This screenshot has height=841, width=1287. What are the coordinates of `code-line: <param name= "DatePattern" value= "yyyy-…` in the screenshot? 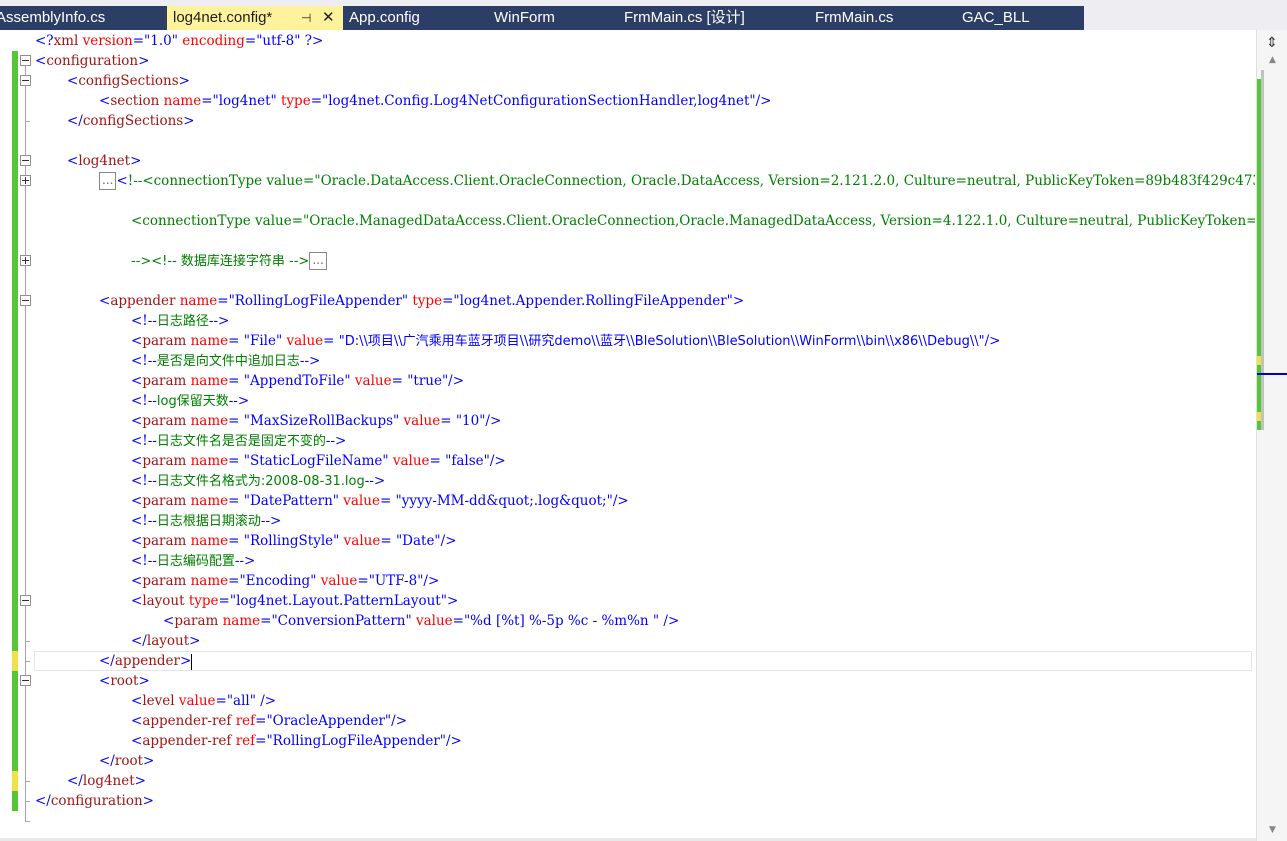 It's located at (332, 501).